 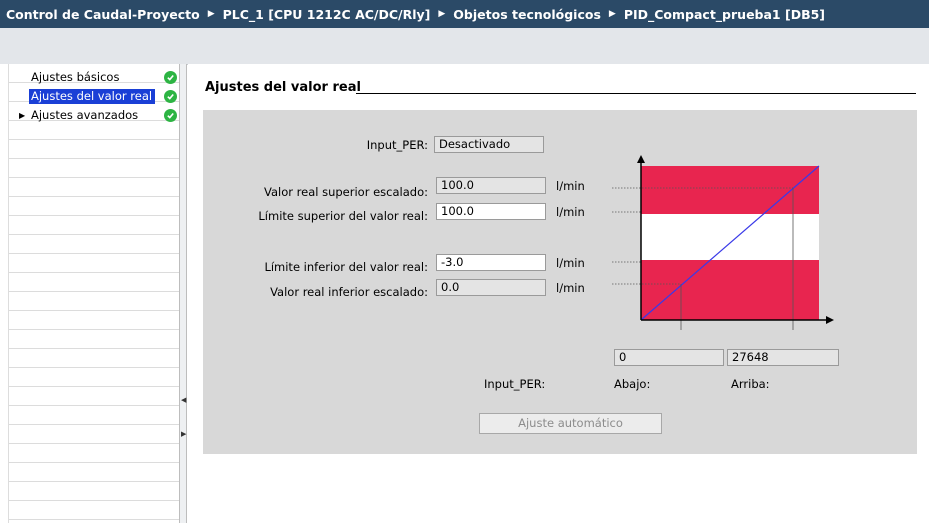 I want to click on expand-right-icon: ▶, so click(x=183, y=434).